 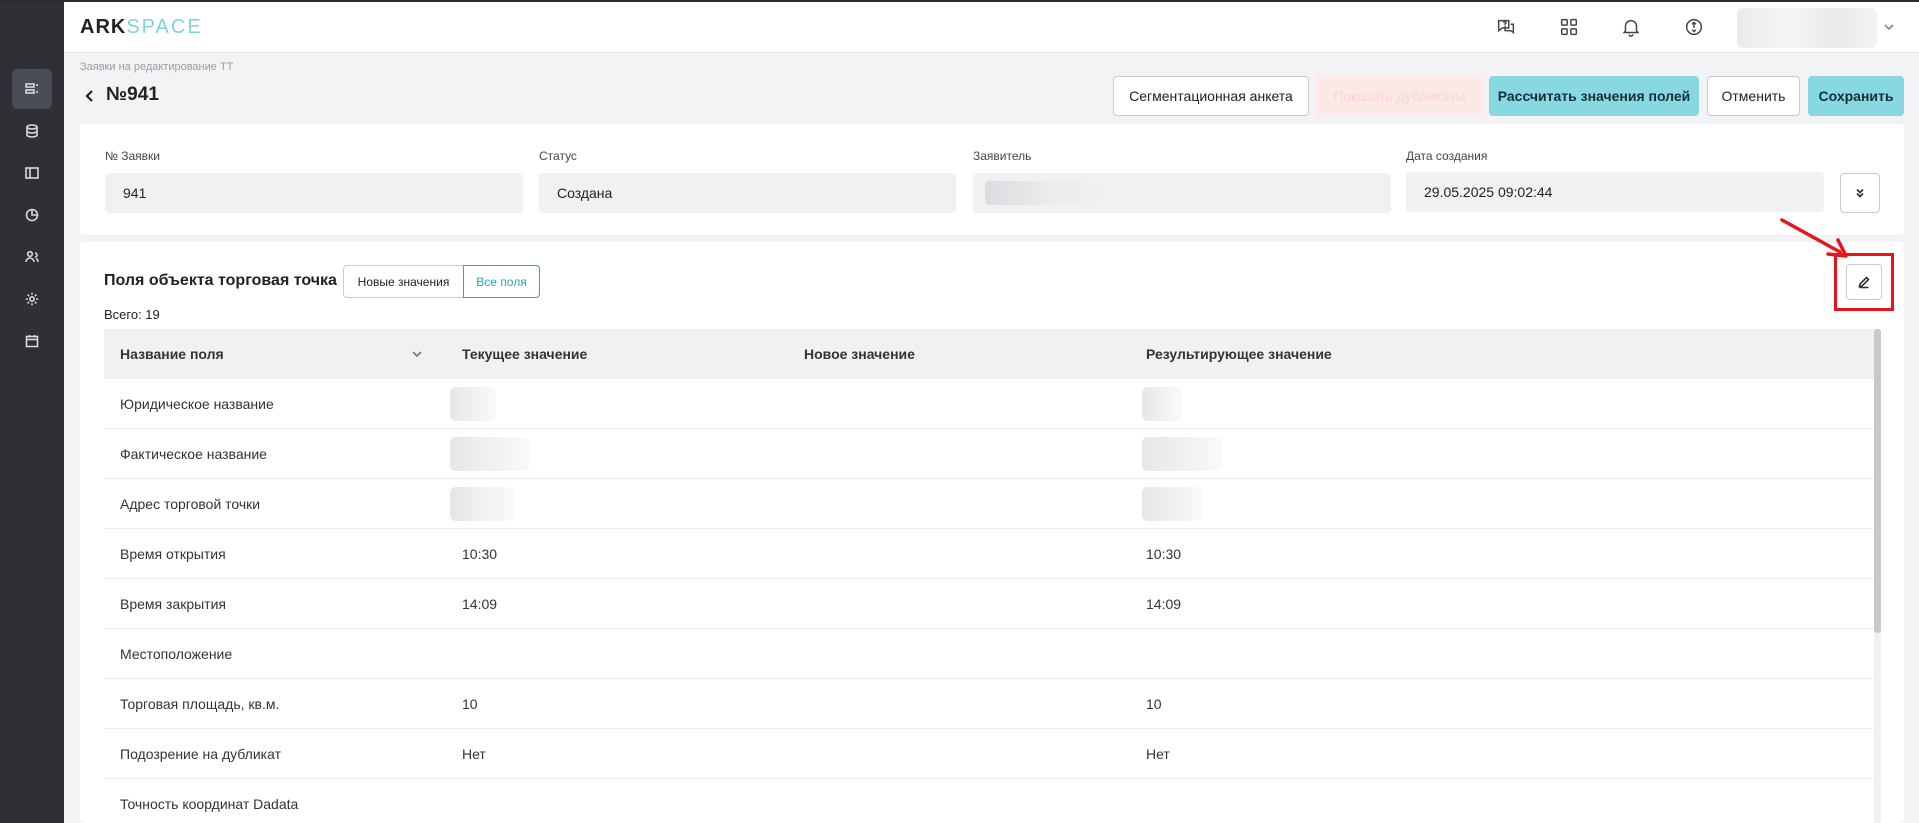 What do you see at coordinates (193, 454) in the screenshot?
I see `field-name-cell: Фактическое название` at bounding box center [193, 454].